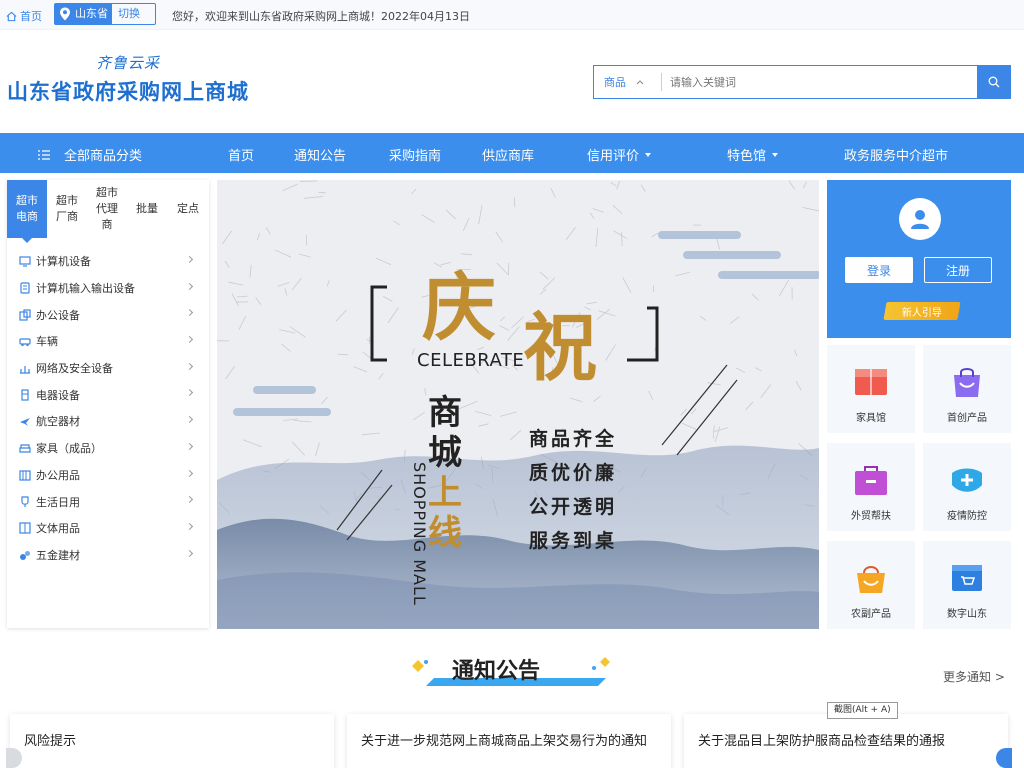 This screenshot has width=1024, height=768. What do you see at coordinates (47, 342) in the screenshot?
I see `category-label: 车辆` at bounding box center [47, 342].